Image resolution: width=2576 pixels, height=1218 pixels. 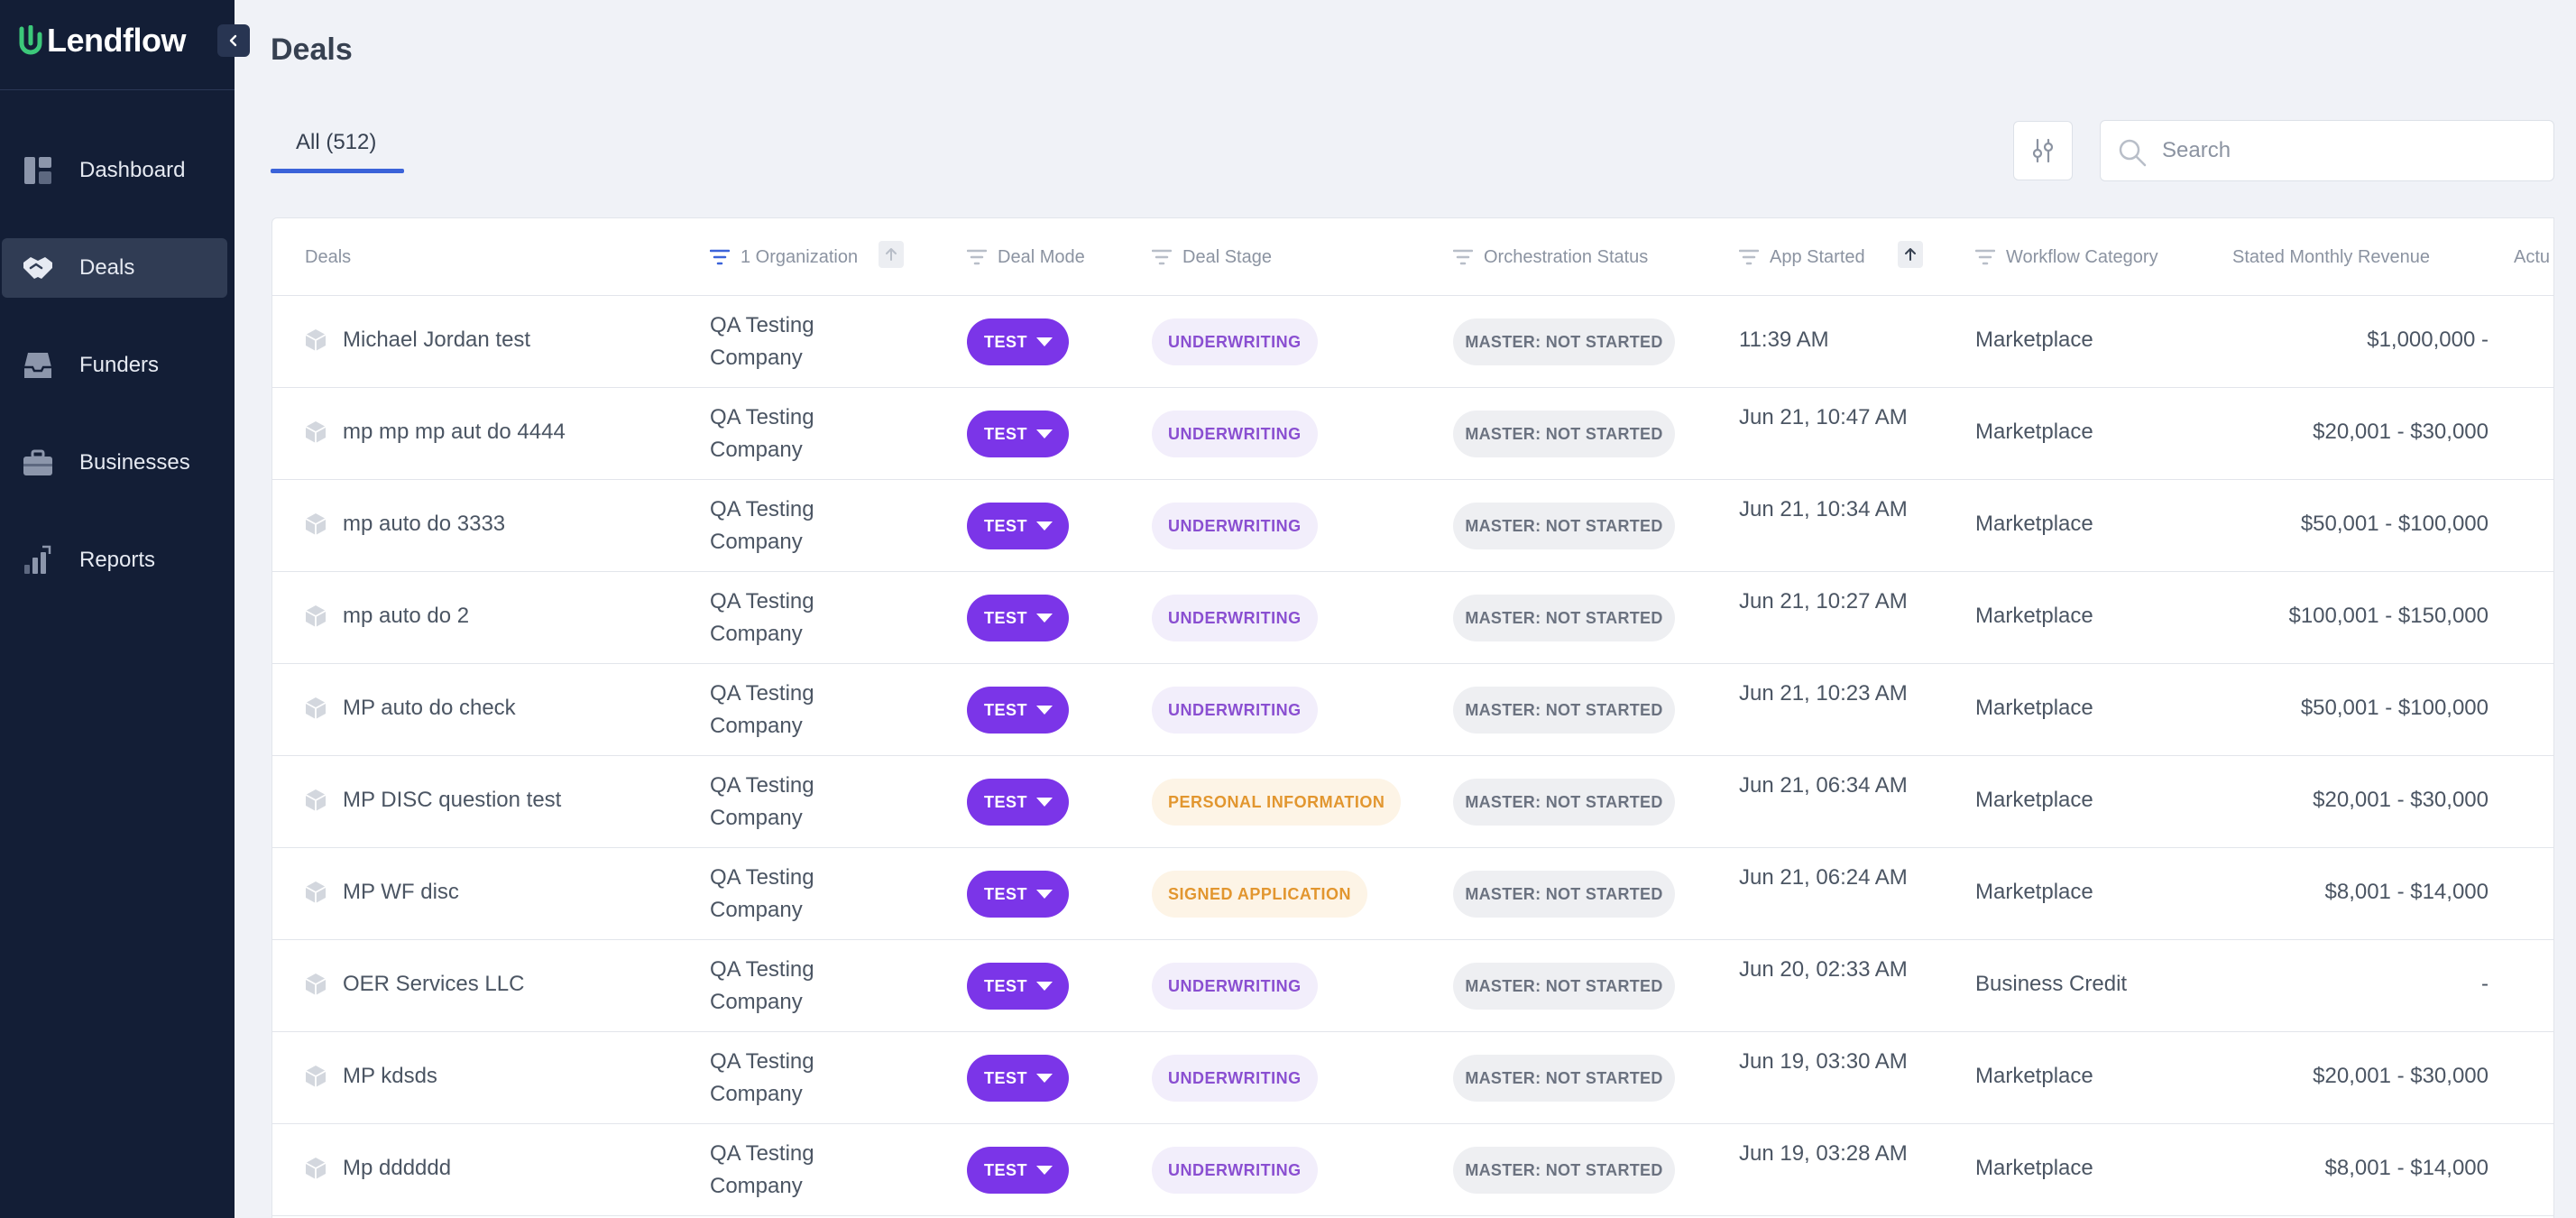 What do you see at coordinates (338, 171) in the screenshot?
I see `active-tab-indicator` at bounding box center [338, 171].